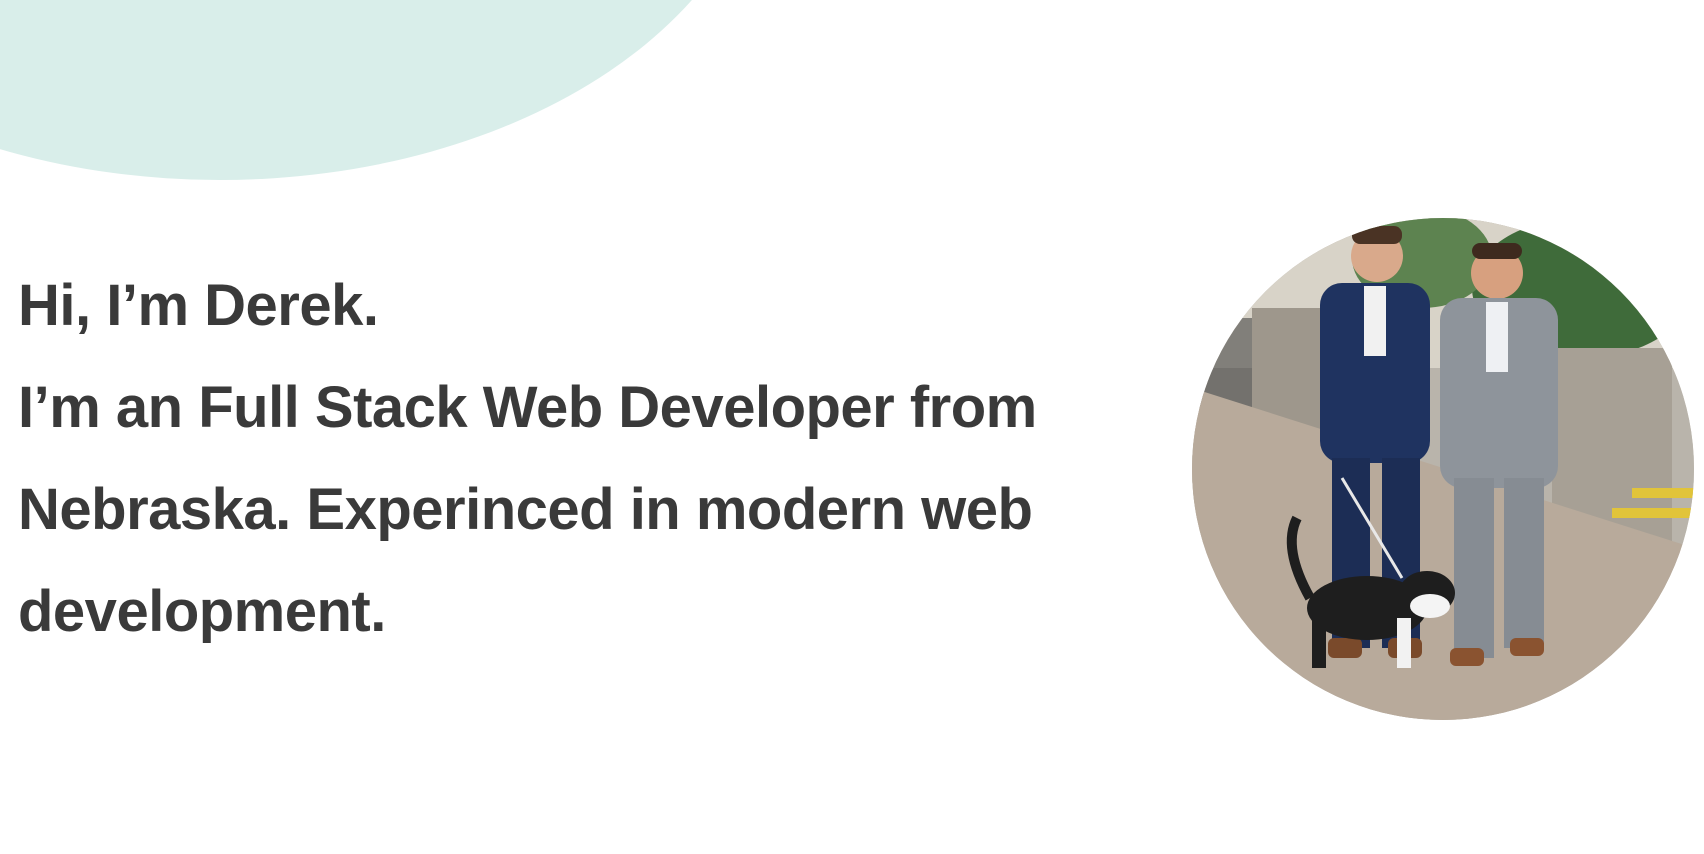 The image size is (1704, 854). I want to click on greeting-heading: Hi, I’m Derek., so click(198, 305).